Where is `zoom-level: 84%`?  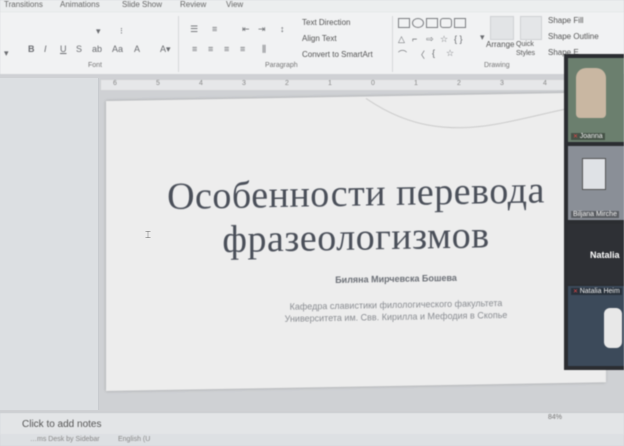
zoom-level: 84% is located at coordinates (555, 417).